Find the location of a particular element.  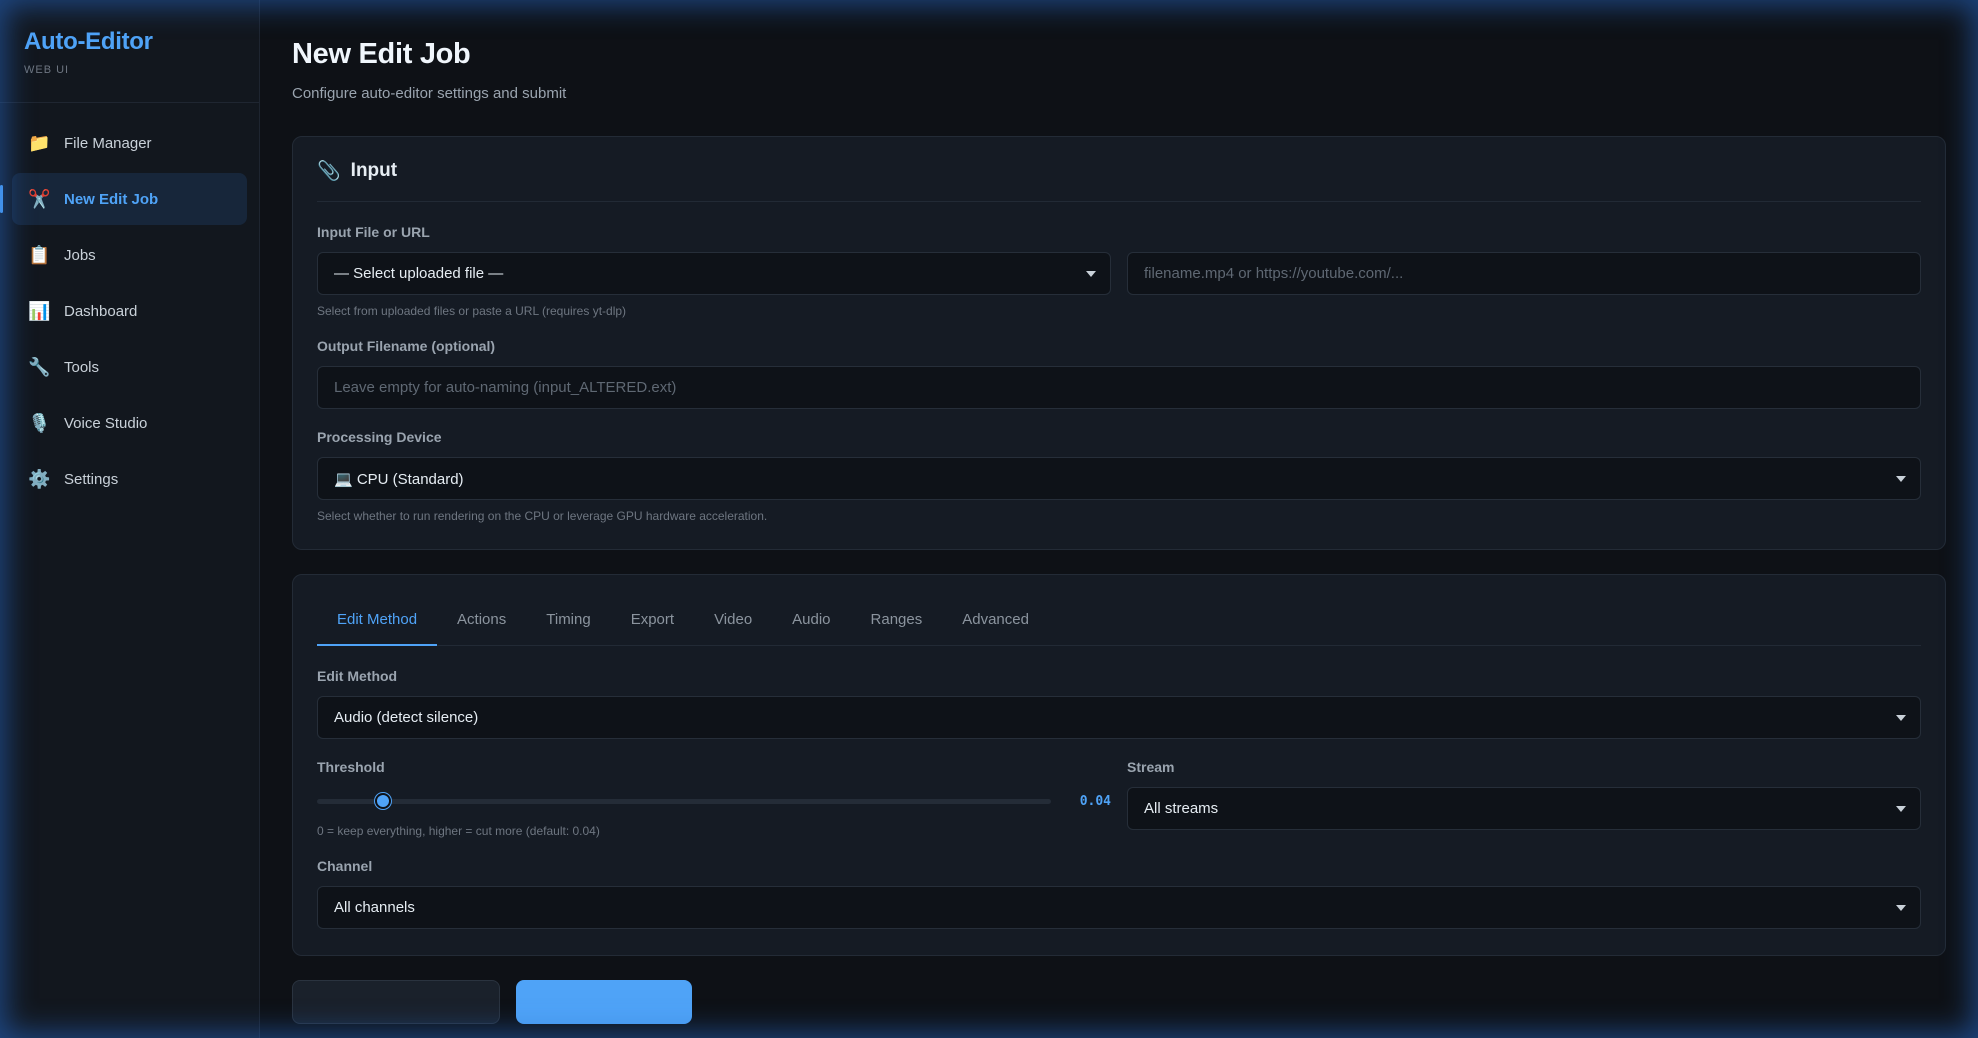

sidebar-item-jobs: 📋 Jobs is located at coordinates (129, 255).